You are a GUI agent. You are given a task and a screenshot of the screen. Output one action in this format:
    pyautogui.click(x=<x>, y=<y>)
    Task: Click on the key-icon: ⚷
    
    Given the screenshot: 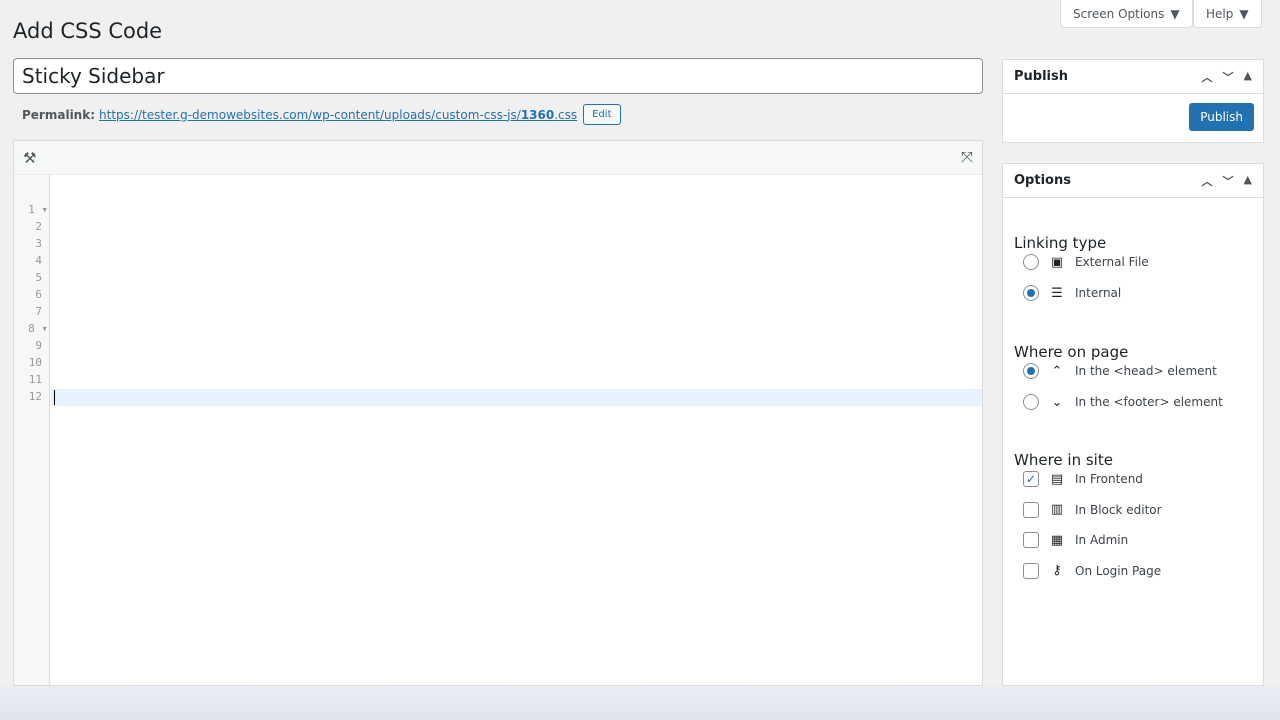 What is the action you would take?
    pyautogui.click(x=1057, y=570)
    